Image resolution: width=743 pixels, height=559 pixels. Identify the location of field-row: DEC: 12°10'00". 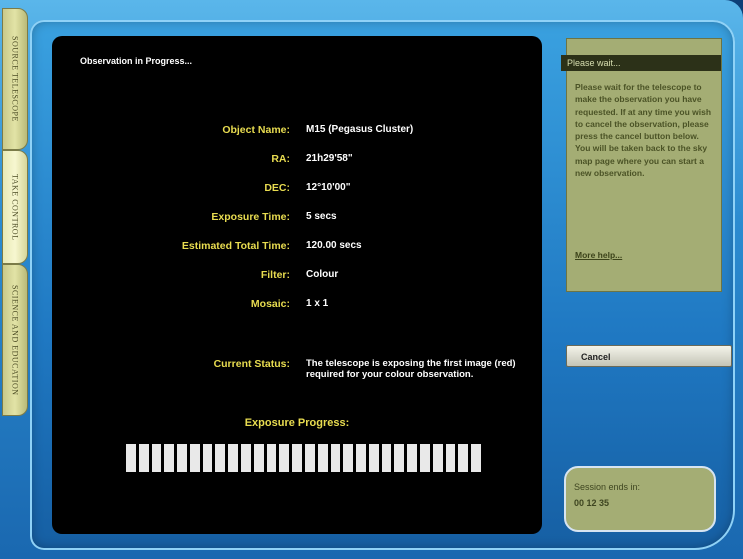
(297, 190).